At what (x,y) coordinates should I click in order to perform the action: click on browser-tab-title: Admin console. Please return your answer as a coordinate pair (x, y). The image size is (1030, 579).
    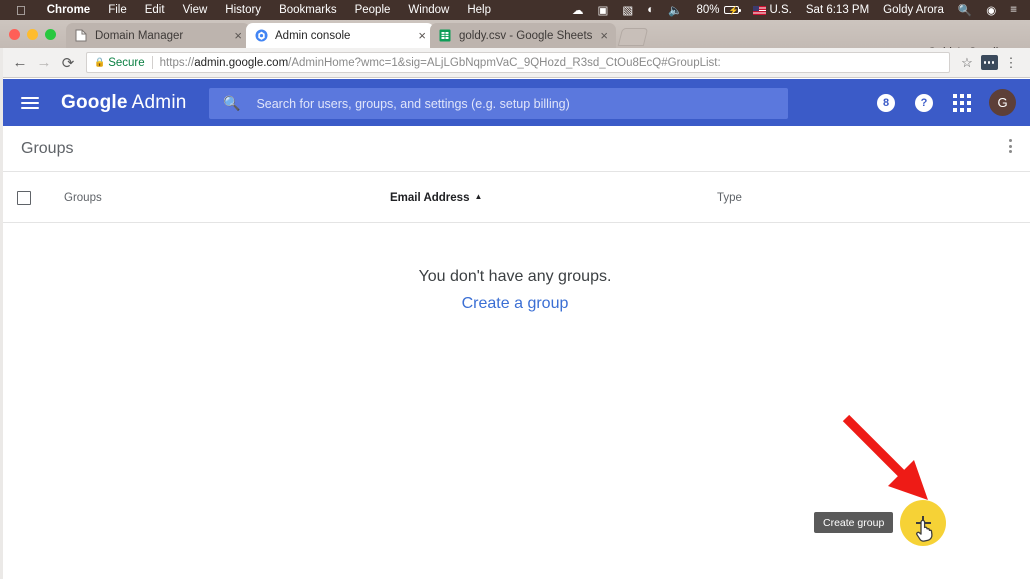
    Looking at the image, I should click on (313, 35).